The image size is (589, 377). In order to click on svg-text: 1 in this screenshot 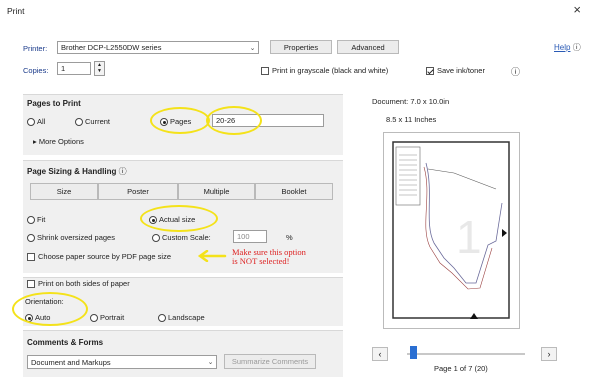, I will do `click(469, 237)`.